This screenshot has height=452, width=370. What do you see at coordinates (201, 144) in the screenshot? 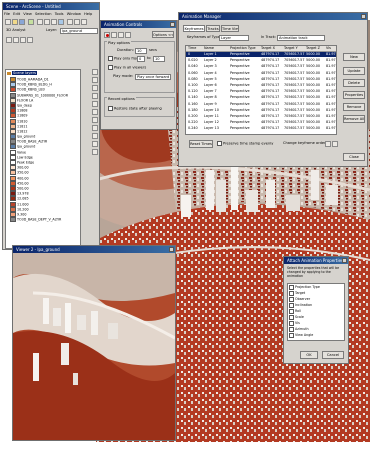
I see `reset-times-button: Reset Times` at bounding box center [201, 144].